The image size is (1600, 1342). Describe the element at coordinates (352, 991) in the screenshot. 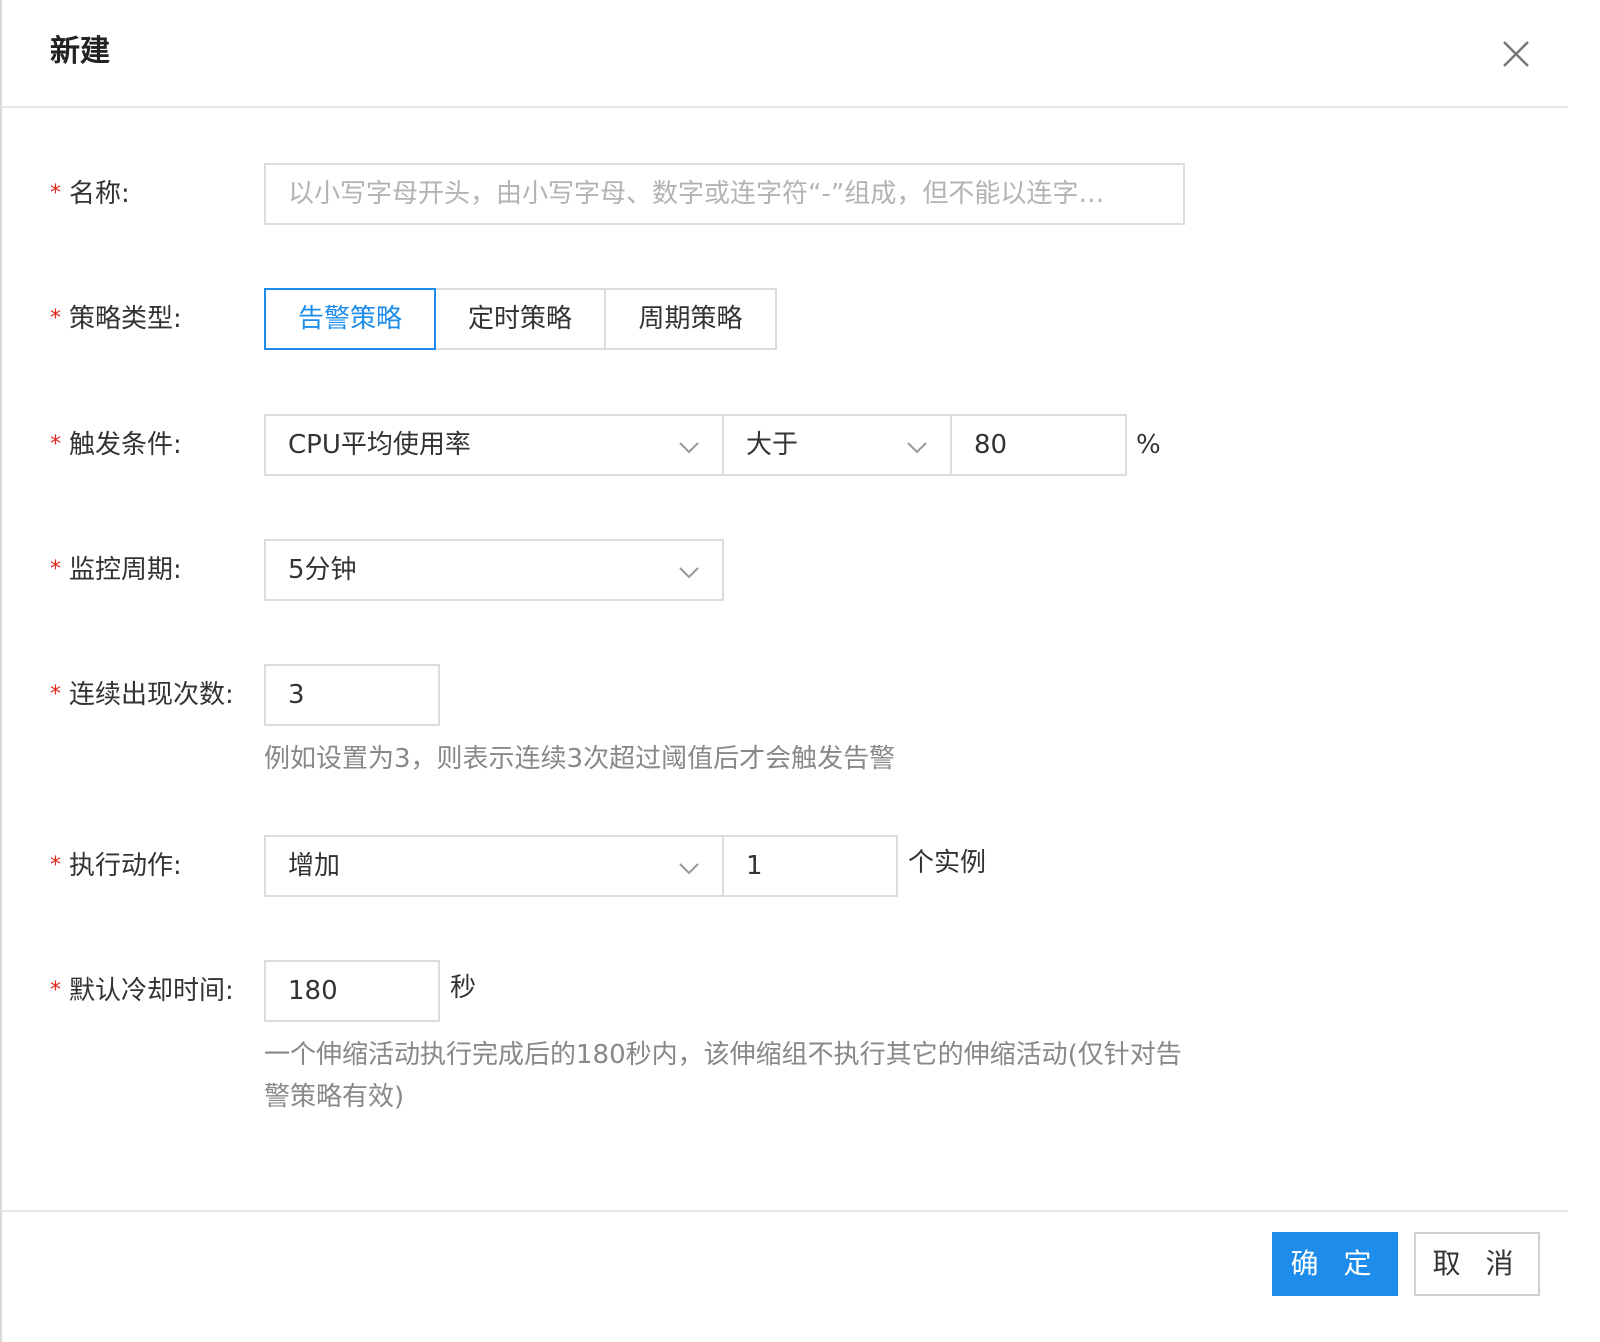

I see `cooldown-input: 180` at that location.